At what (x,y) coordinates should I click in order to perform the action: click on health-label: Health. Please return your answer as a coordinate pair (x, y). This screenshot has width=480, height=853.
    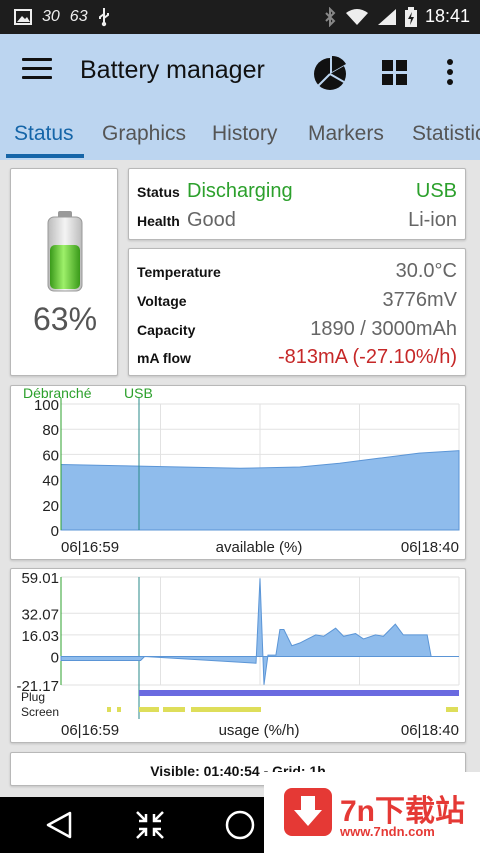
    Looking at the image, I should click on (158, 221).